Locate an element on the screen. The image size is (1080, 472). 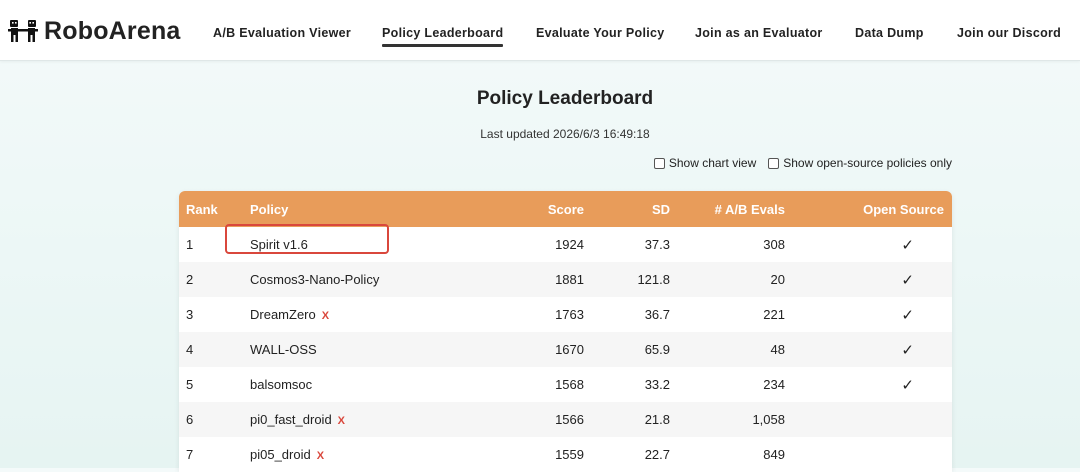
sd-cell: 65.9 is located at coordinates (627, 349).